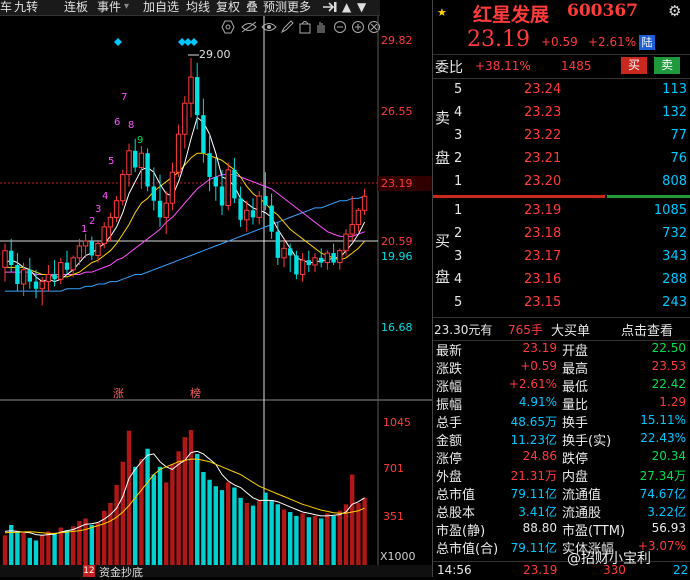 This screenshot has height=580, width=690. What do you see at coordinates (634, 65) in the screenshot?
I see `buy-button: 买` at bounding box center [634, 65].